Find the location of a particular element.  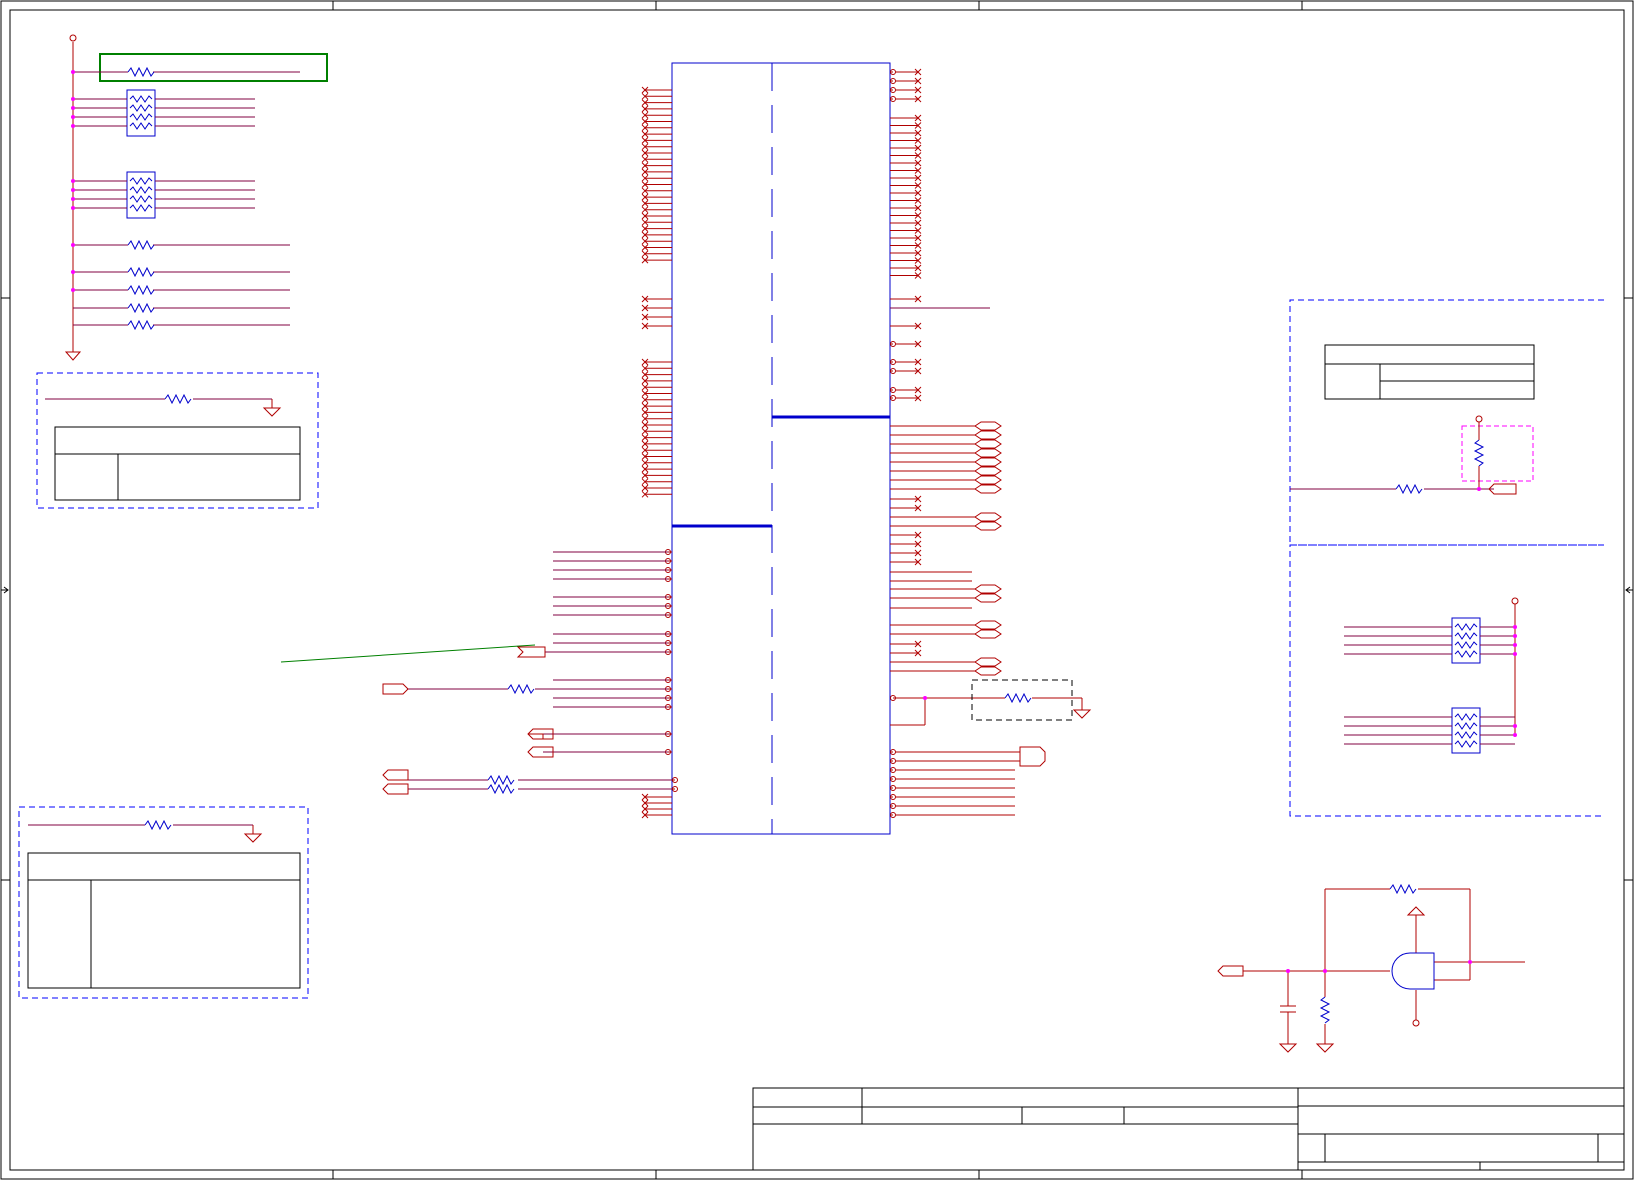

termination-resistor is located at coordinates (1018, 698).